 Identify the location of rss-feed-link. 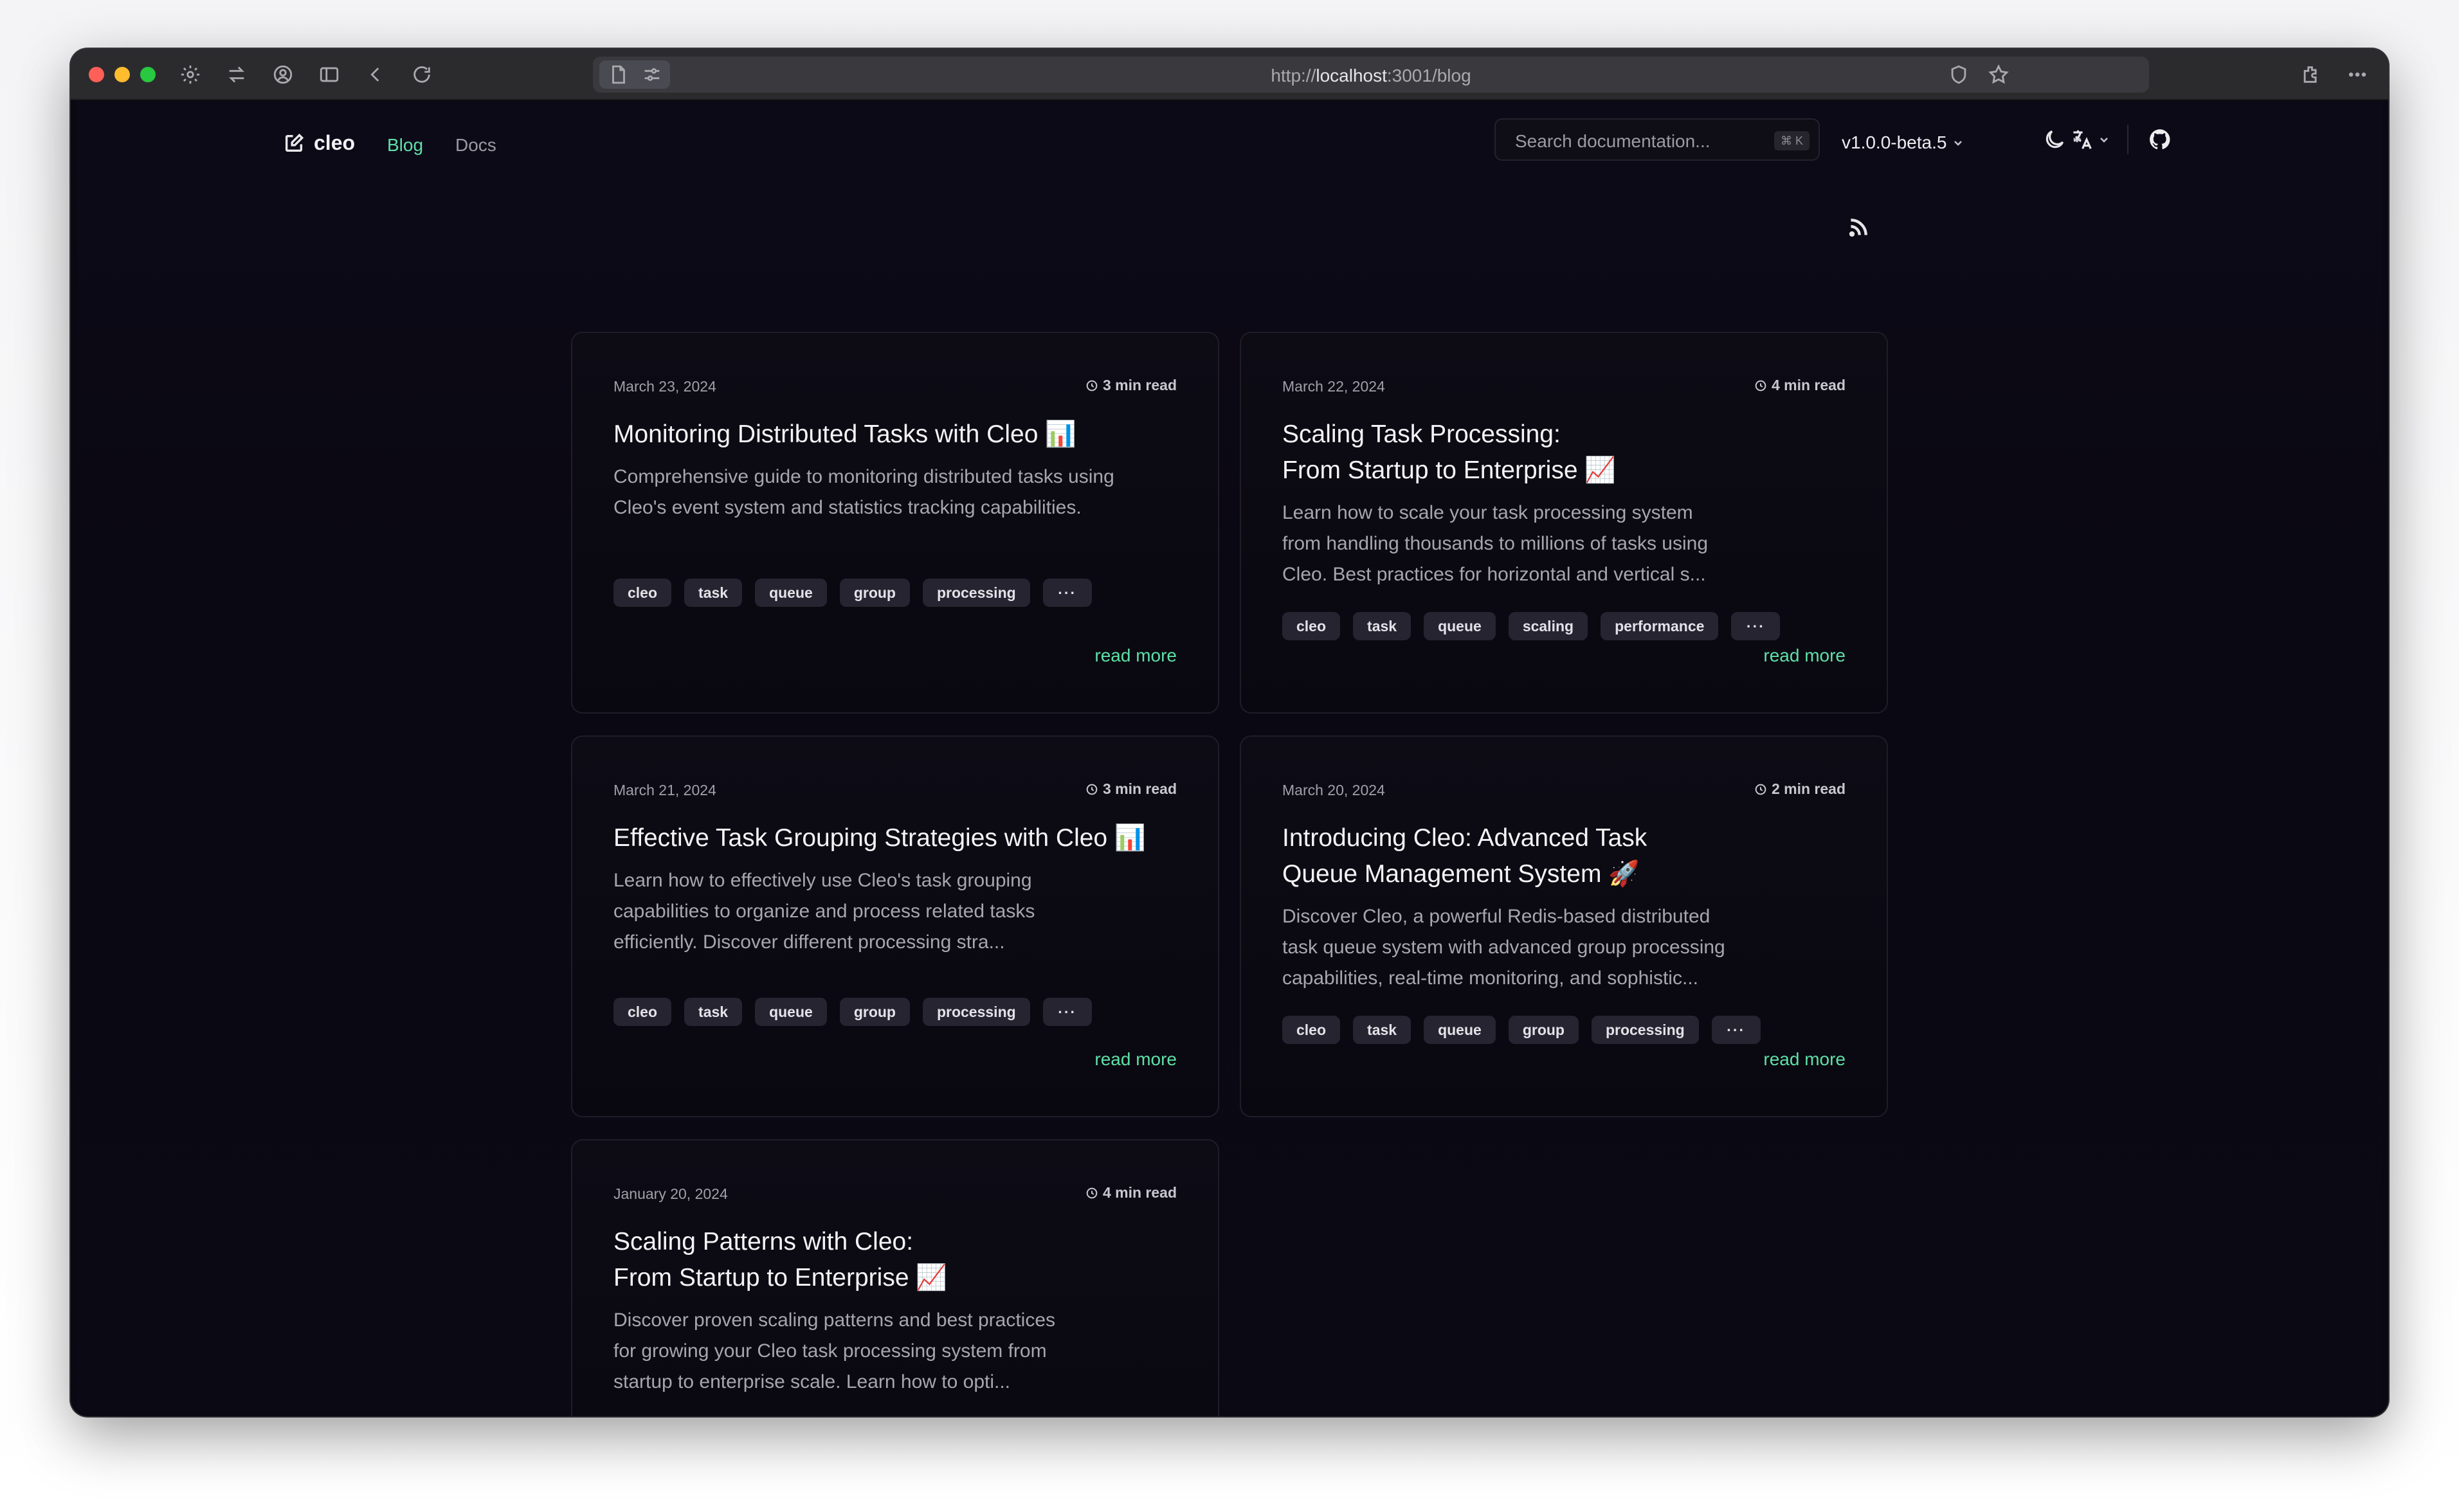
(1858, 230).